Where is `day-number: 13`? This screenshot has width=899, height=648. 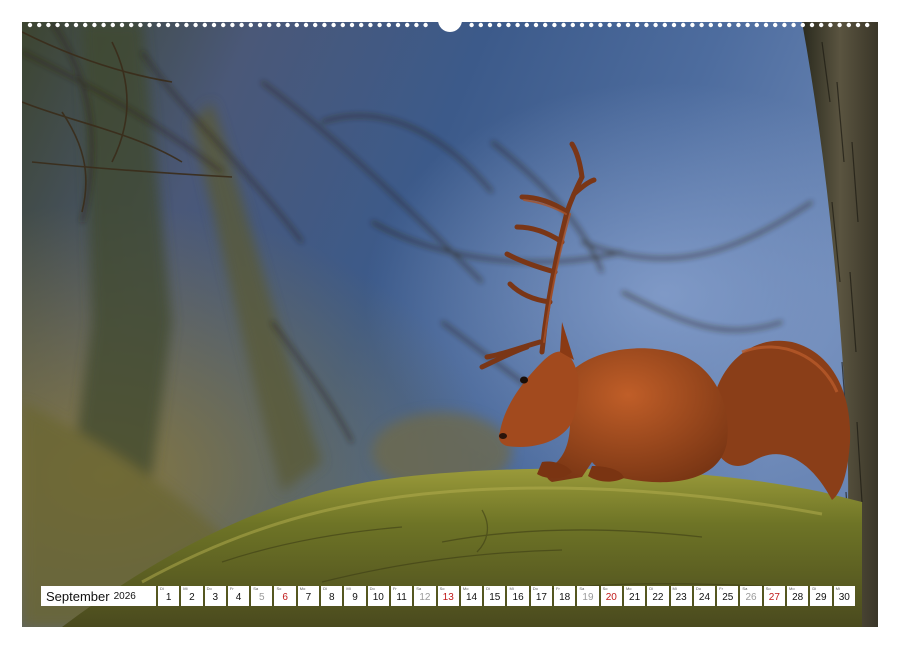
day-number: 13 is located at coordinates (448, 597).